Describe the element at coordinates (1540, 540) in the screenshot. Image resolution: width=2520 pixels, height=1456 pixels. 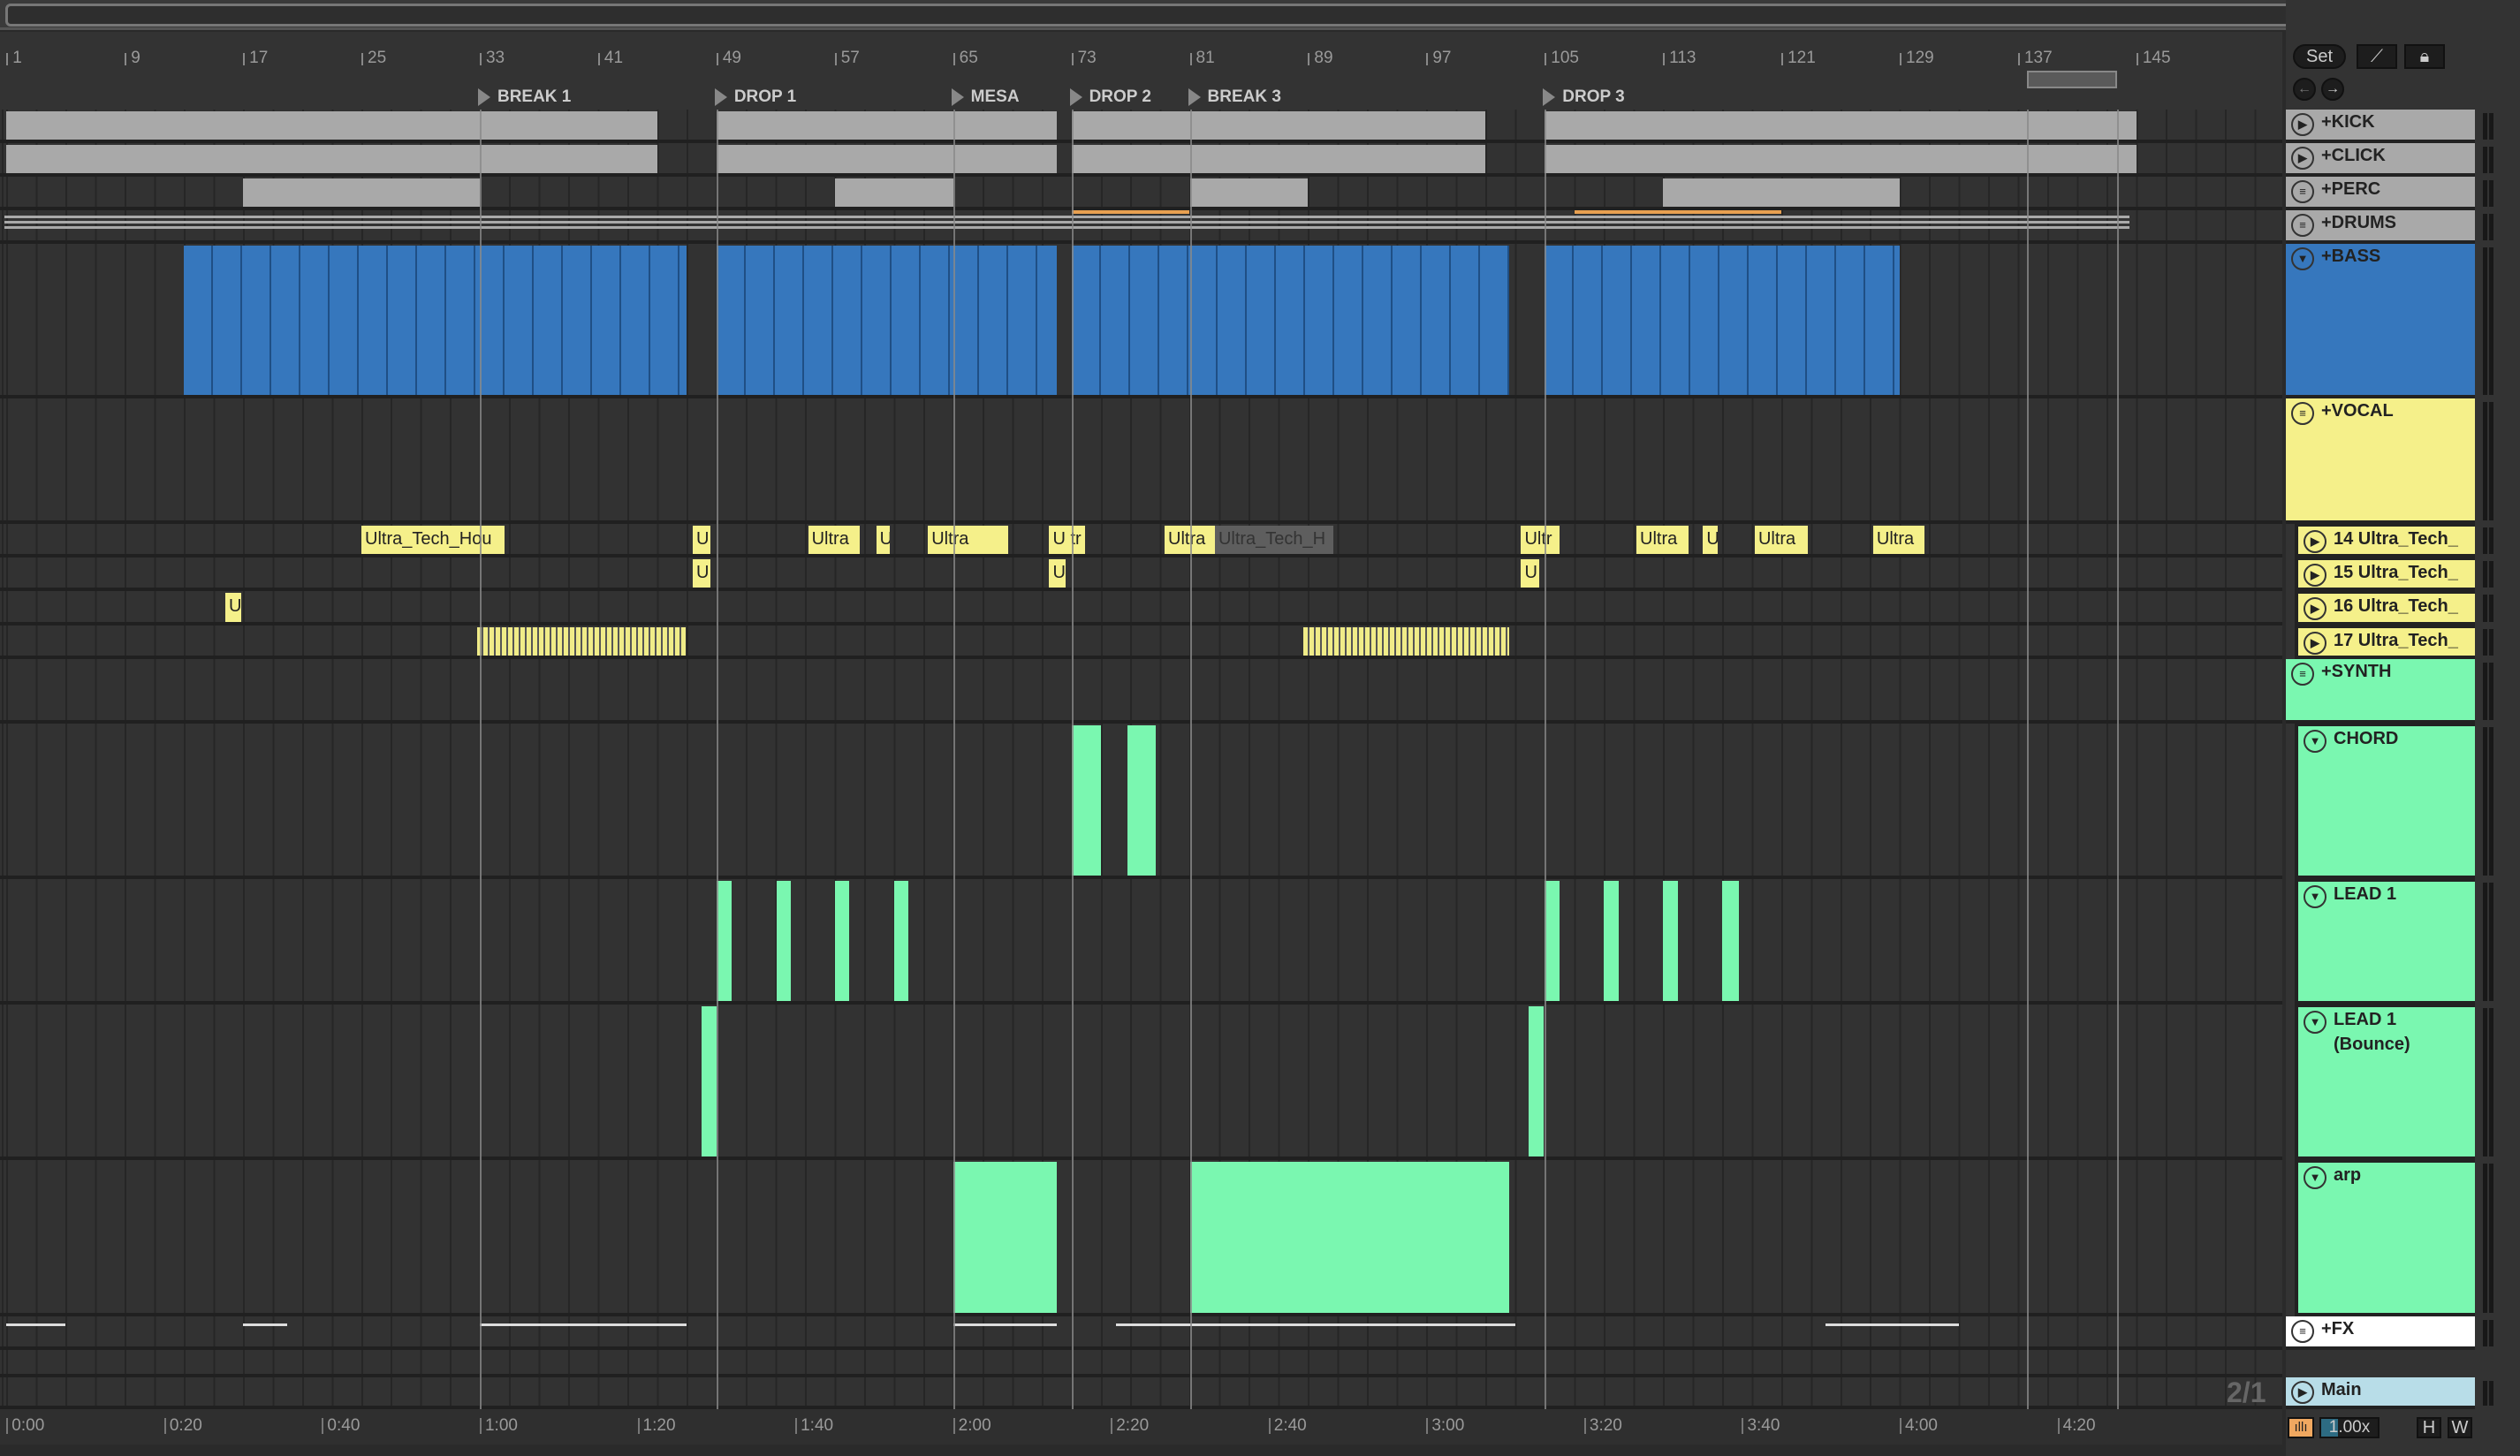
I see `clip: Ultr` at that location.